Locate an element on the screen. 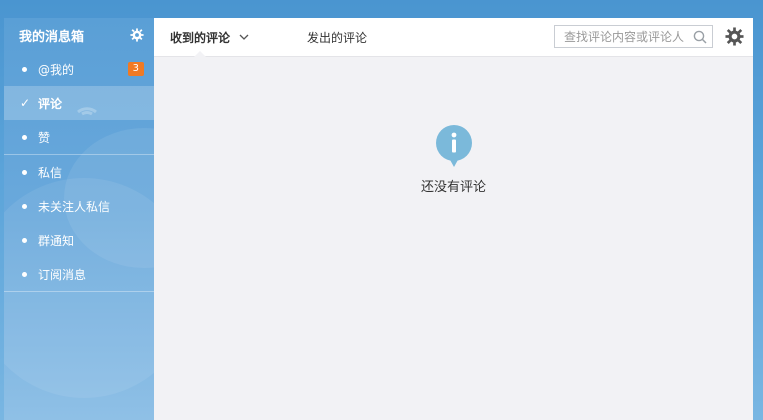 This screenshot has width=763, height=420. tab-label: 收到的评论 is located at coordinates (200, 37).